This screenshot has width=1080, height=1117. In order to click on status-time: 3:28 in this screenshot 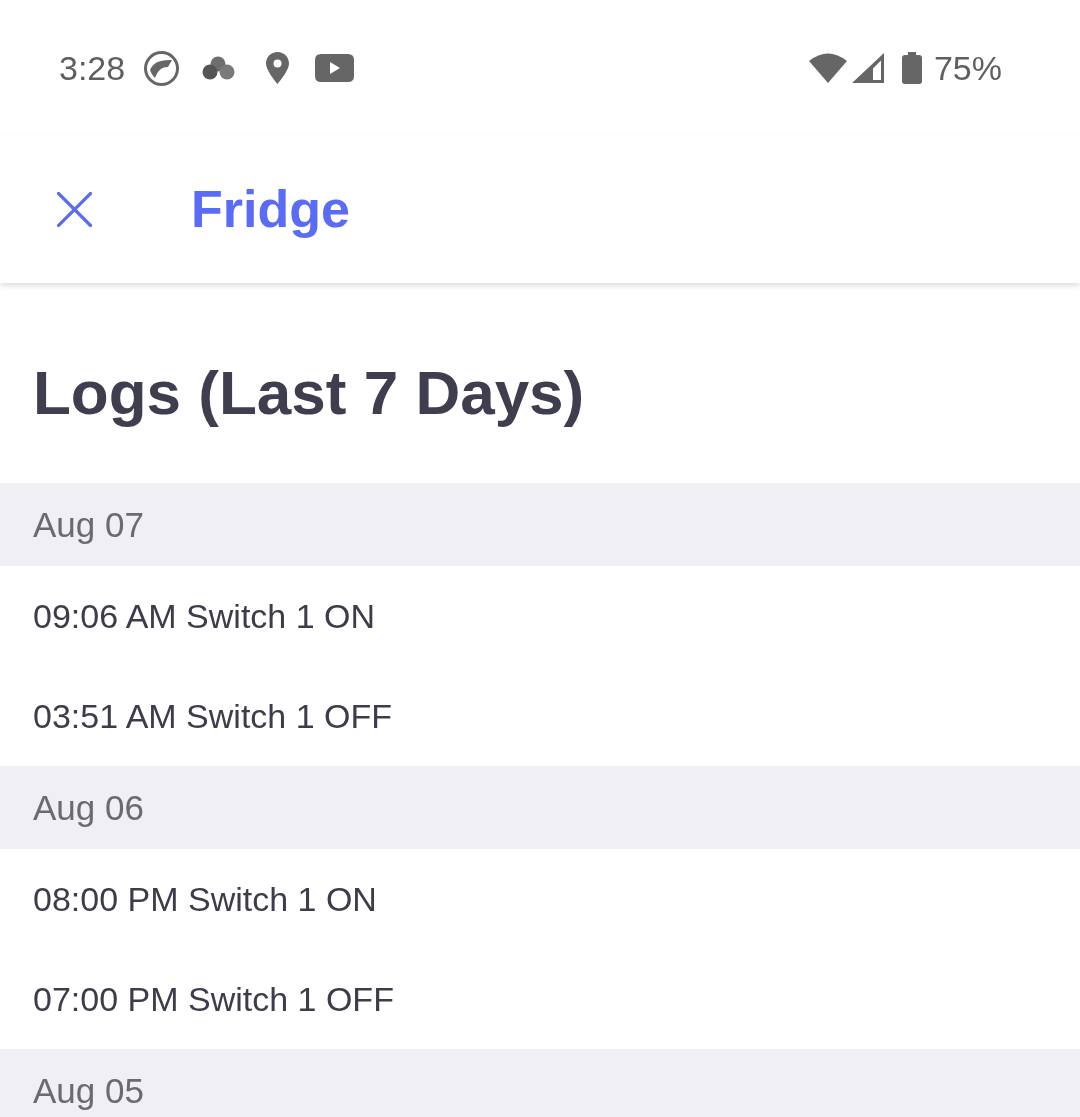, I will do `click(92, 68)`.